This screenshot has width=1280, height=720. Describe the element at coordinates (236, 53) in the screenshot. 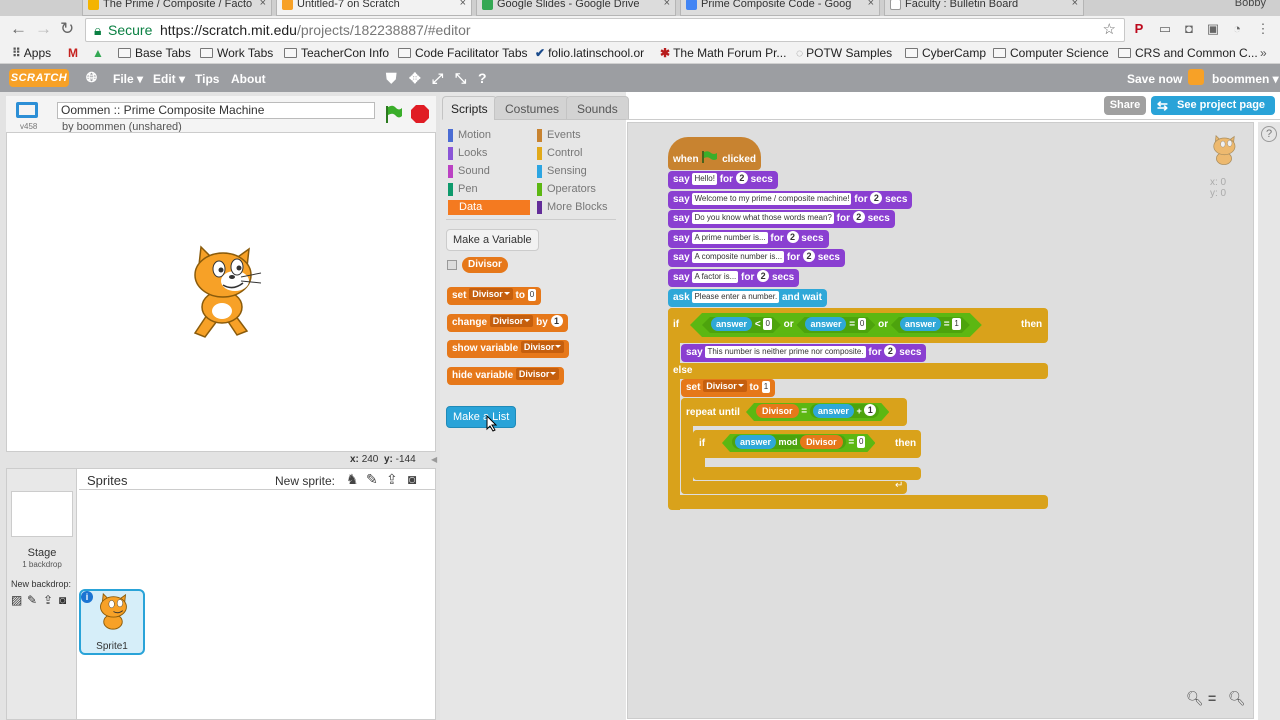

I see `bookmark-folder: Work Tabs` at that location.